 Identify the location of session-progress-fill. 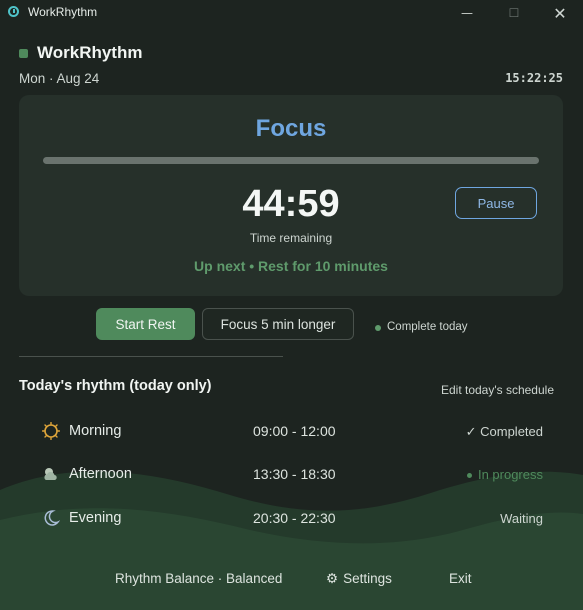
(291, 160).